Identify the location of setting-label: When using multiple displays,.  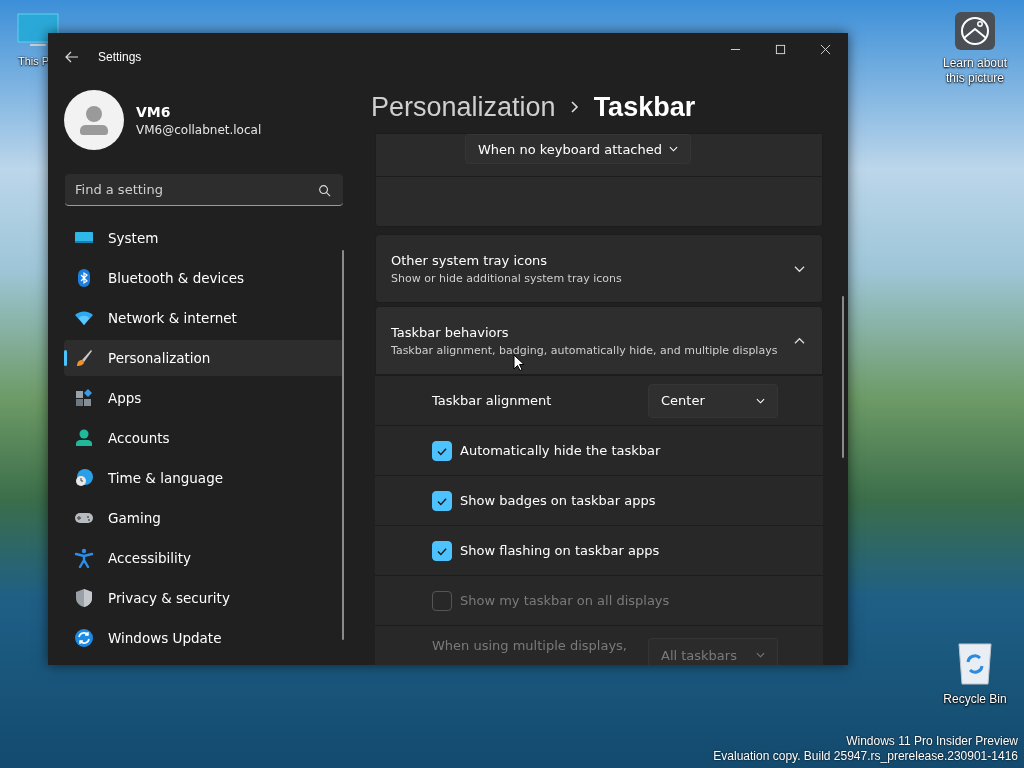
(530, 645).